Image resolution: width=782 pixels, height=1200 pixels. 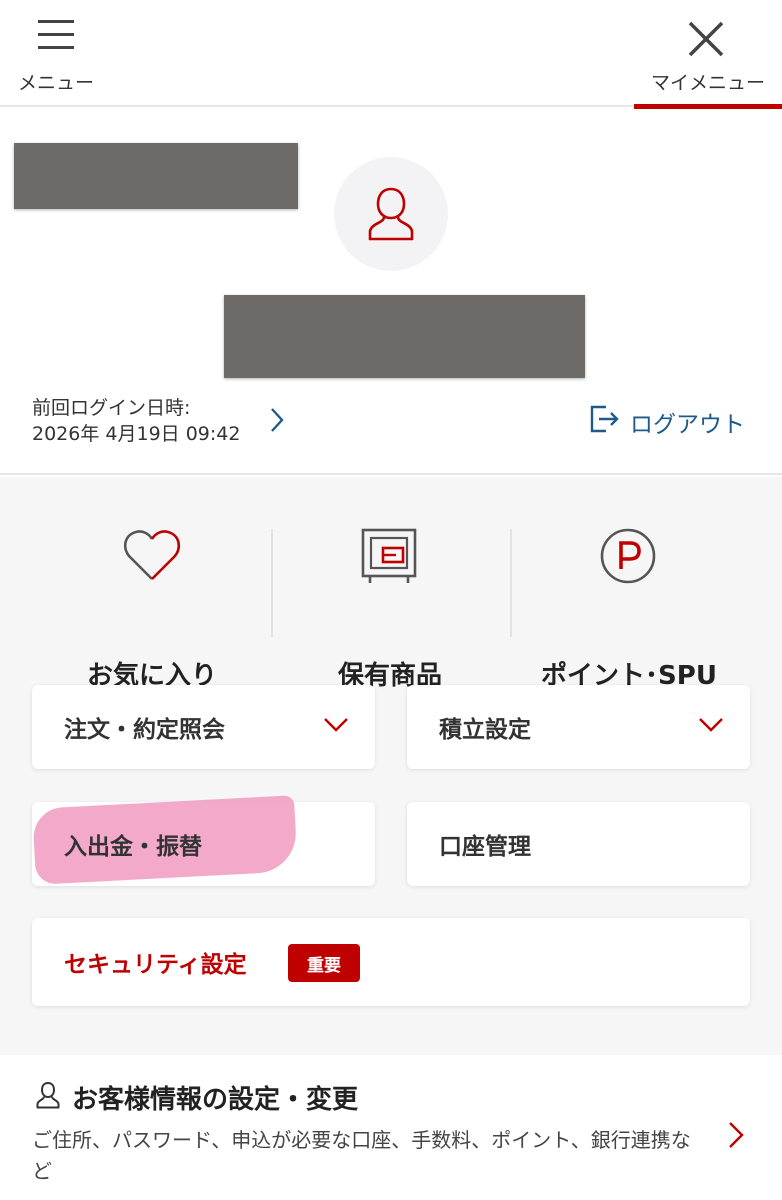 I want to click on orders-inquiry-dropdown: 注文・約定照会, so click(x=203, y=727).